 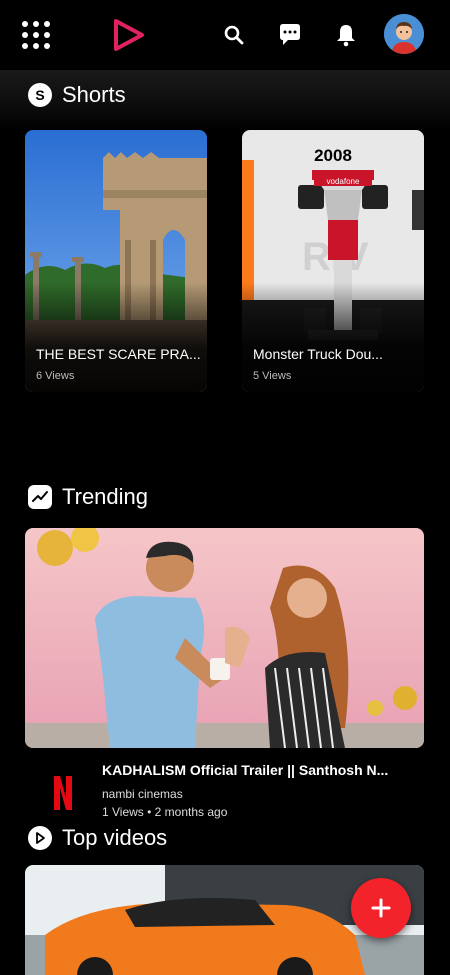 What do you see at coordinates (36, 35) in the screenshot?
I see `apps-grid-icon` at bounding box center [36, 35].